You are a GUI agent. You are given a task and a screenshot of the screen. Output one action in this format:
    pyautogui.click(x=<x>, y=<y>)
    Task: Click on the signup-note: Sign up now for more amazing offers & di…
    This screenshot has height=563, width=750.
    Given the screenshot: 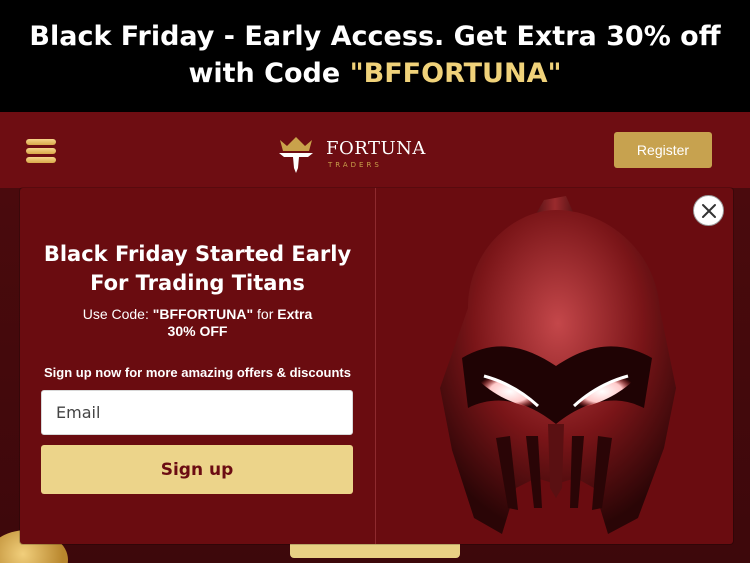 What is the action you would take?
    pyautogui.click(x=197, y=372)
    